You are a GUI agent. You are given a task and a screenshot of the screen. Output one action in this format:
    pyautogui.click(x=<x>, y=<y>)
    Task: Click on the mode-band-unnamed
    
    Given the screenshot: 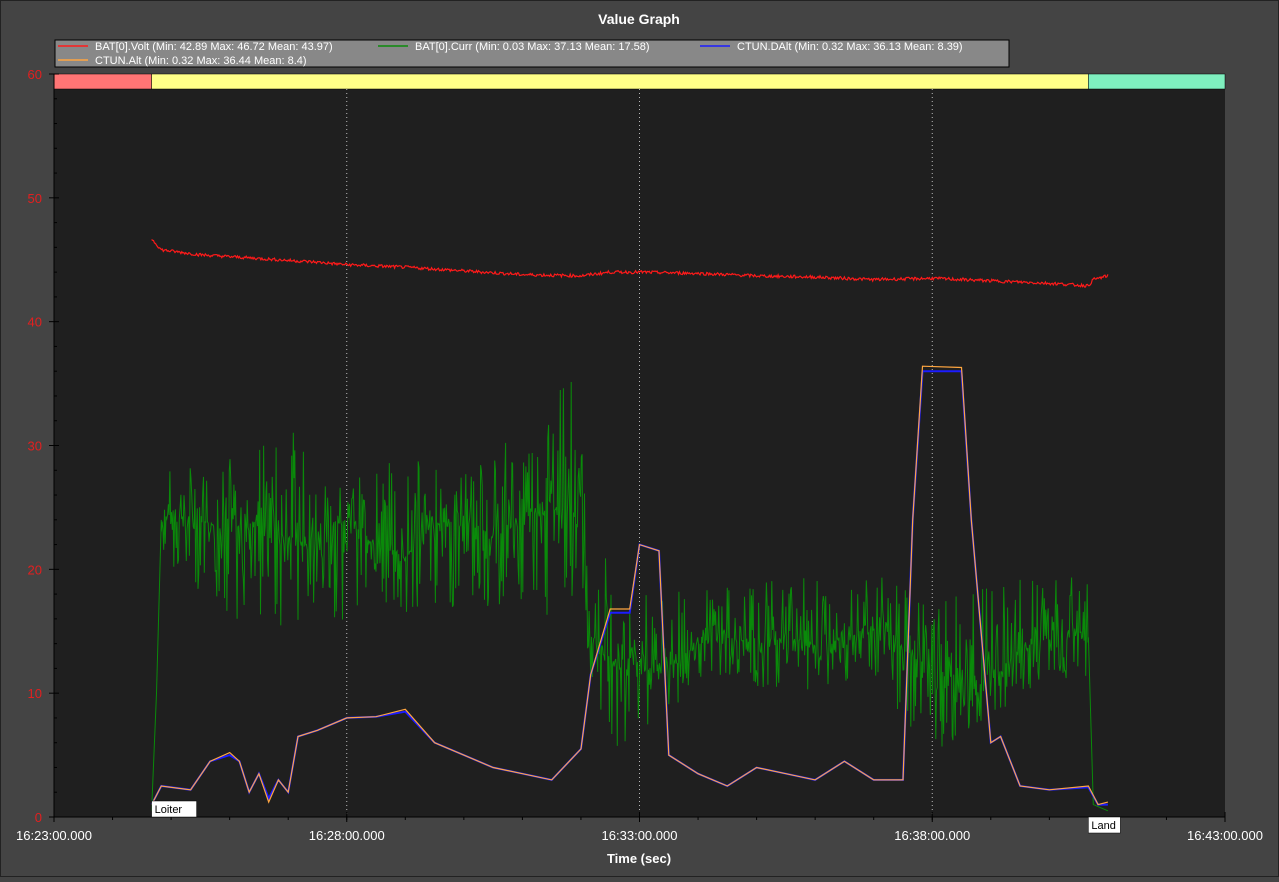 What is the action you would take?
    pyautogui.click(x=102, y=81)
    